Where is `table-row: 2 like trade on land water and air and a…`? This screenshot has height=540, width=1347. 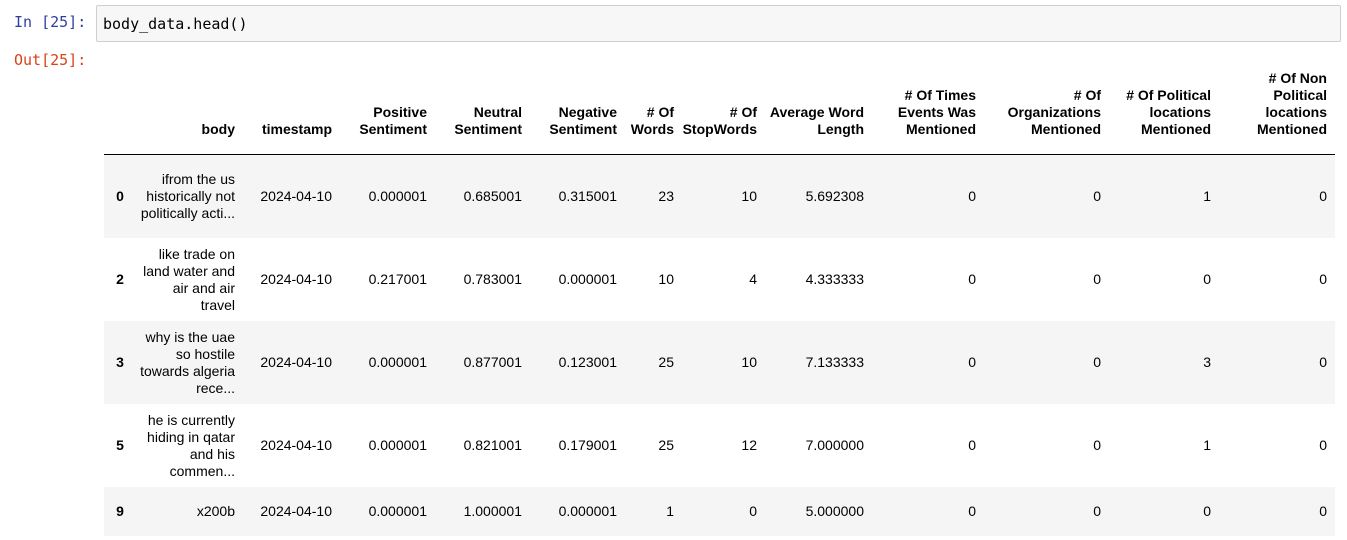
table-row: 2 like trade on land water and air and a… is located at coordinates (719, 279).